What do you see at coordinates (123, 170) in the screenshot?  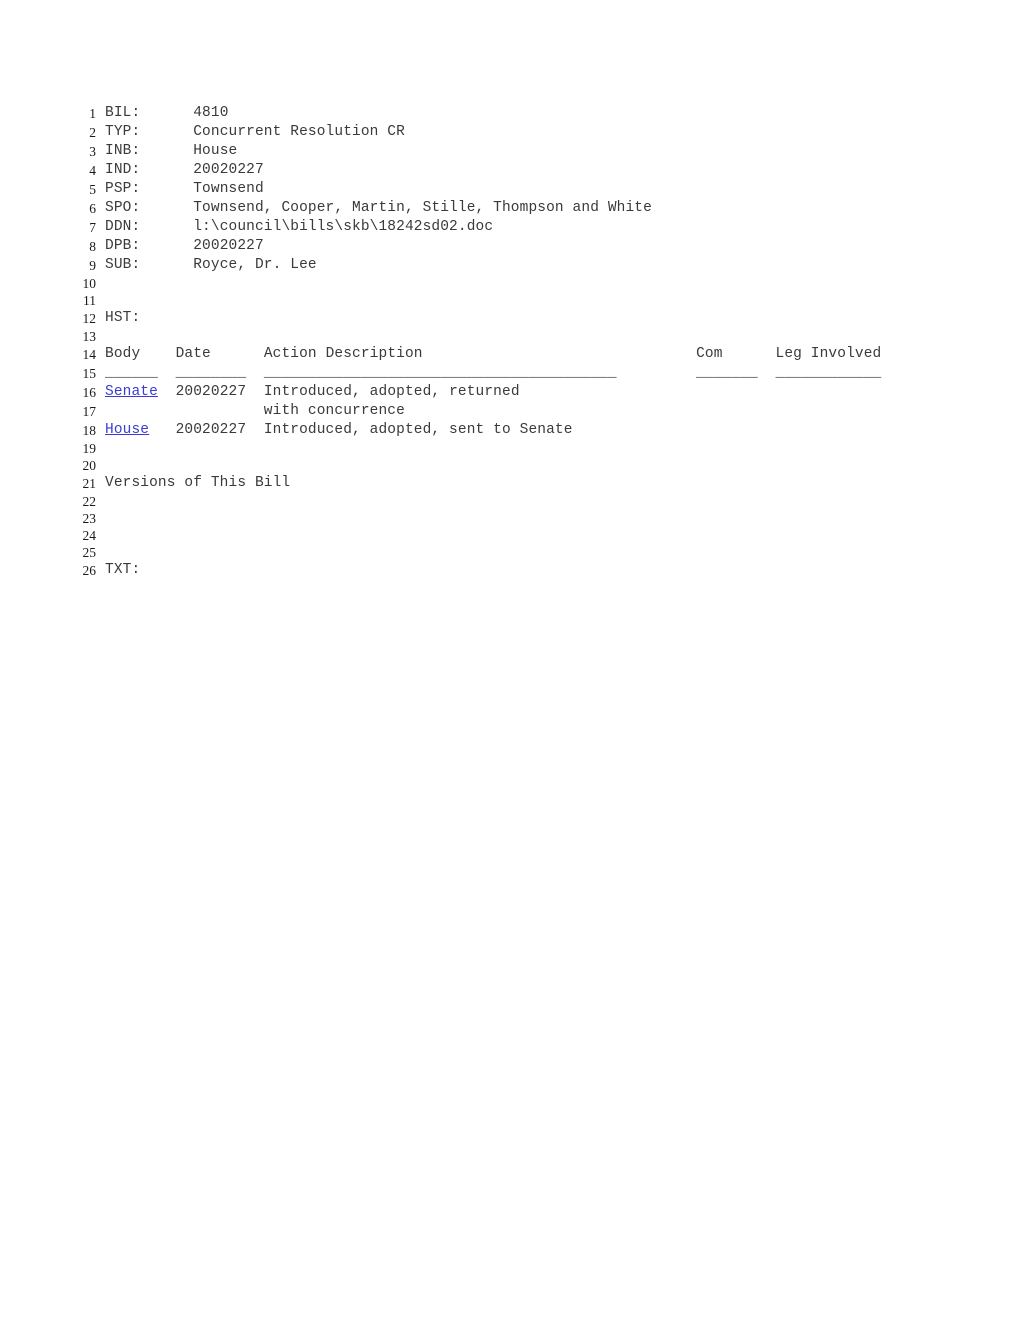 I see `field-ind-label: IND:` at bounding box center [123, 170].